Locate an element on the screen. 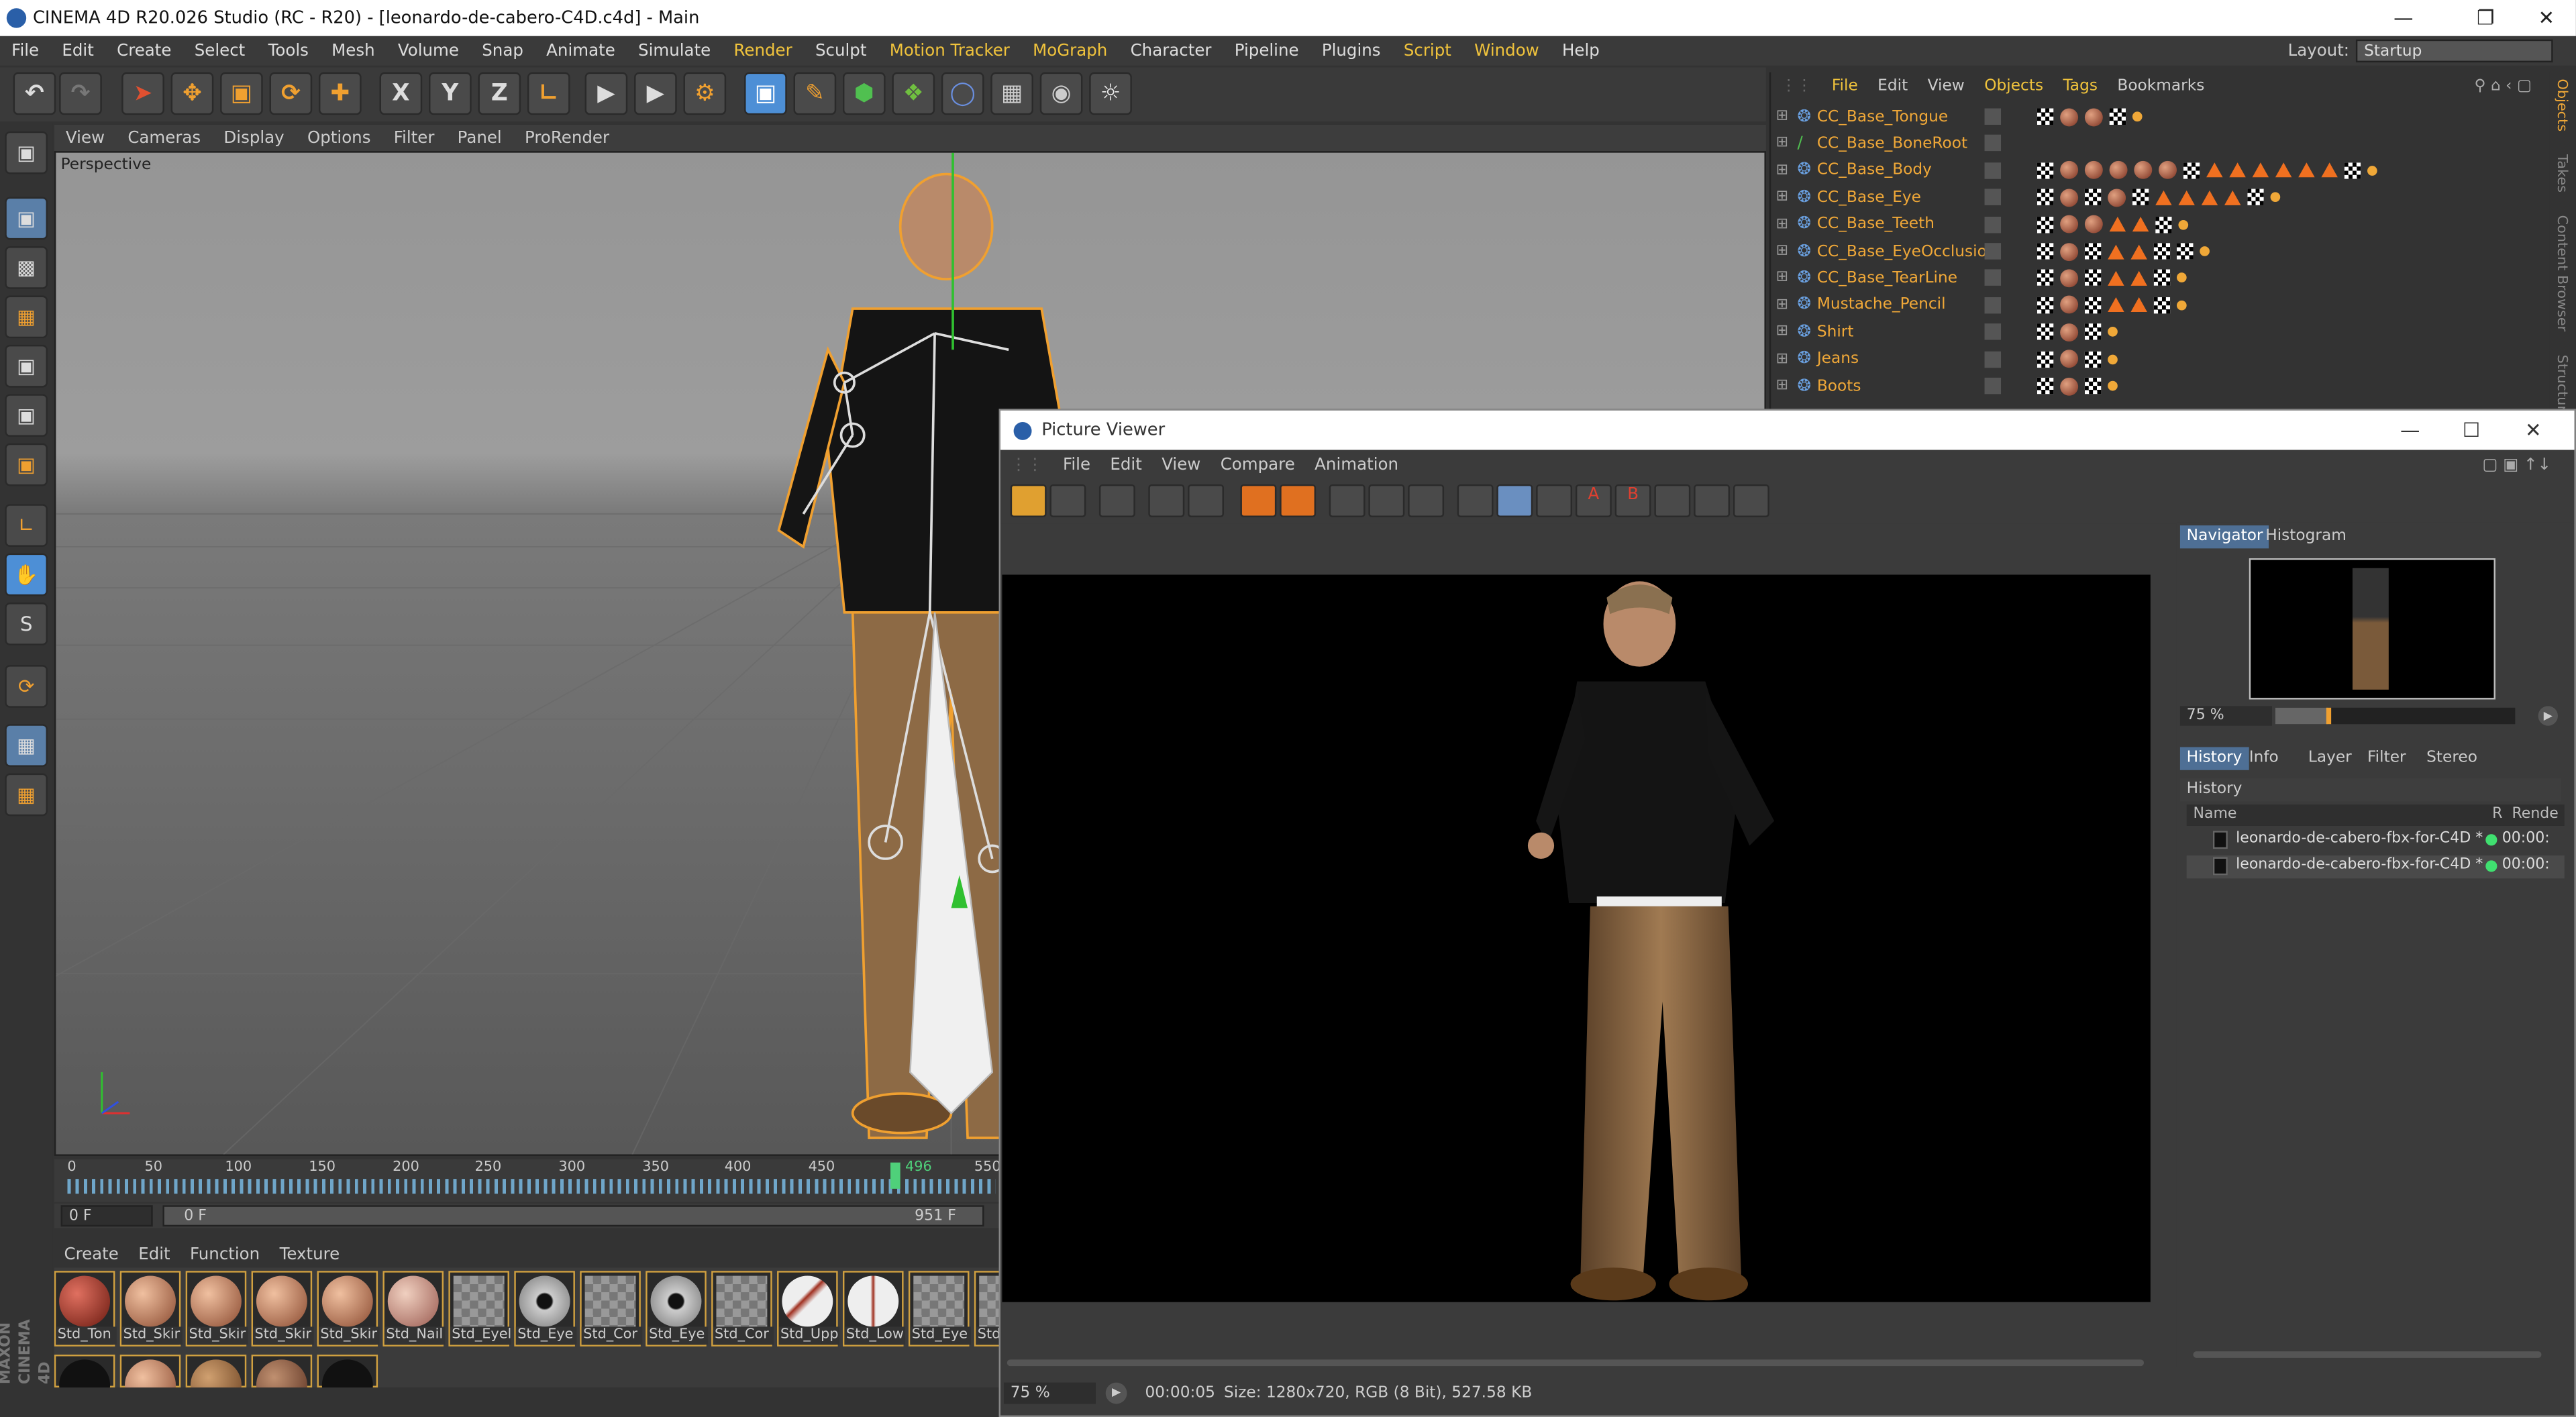  viewport-menu-view: View is located at coordinates (85, 138).